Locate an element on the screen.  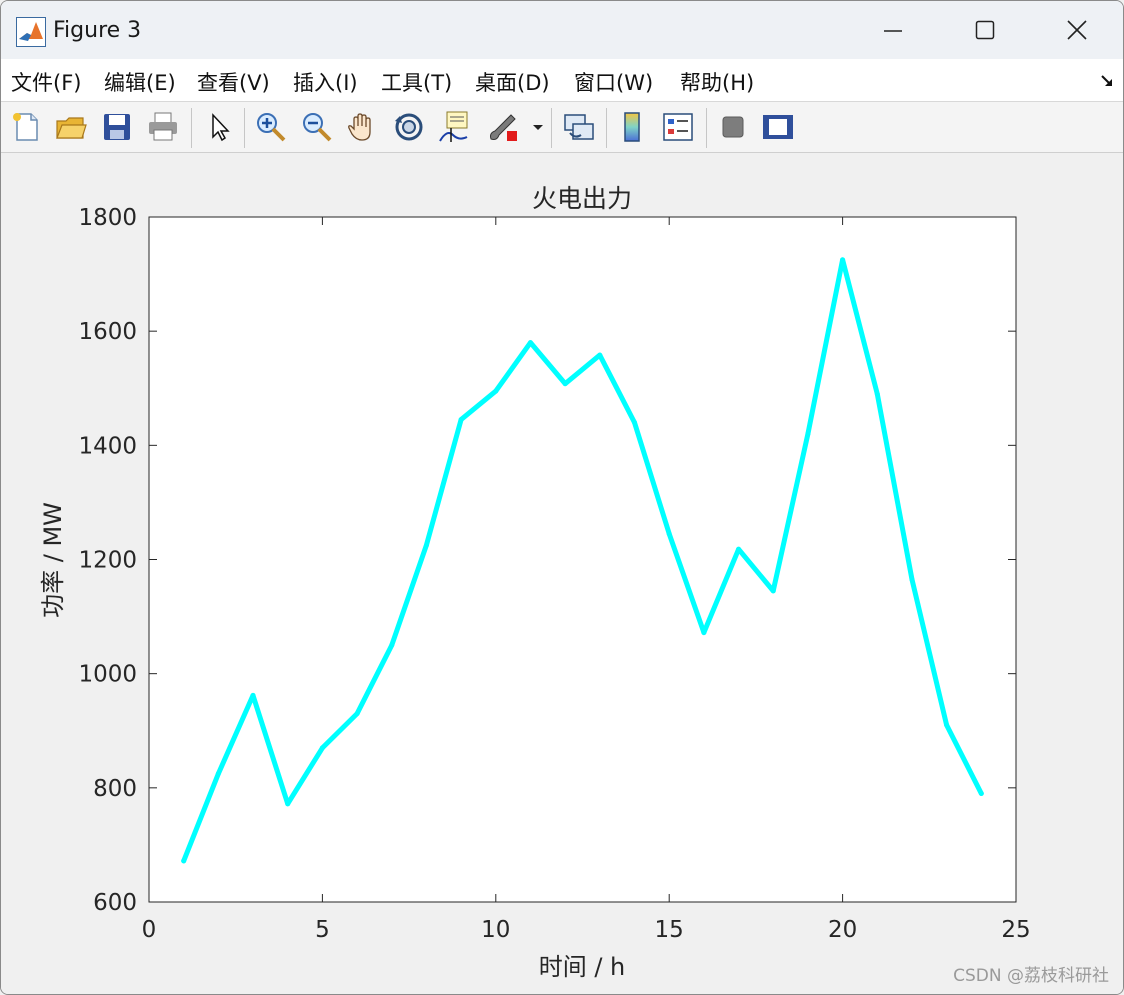
menu-help: 帮助(H) is located at coordinates (717, 82).